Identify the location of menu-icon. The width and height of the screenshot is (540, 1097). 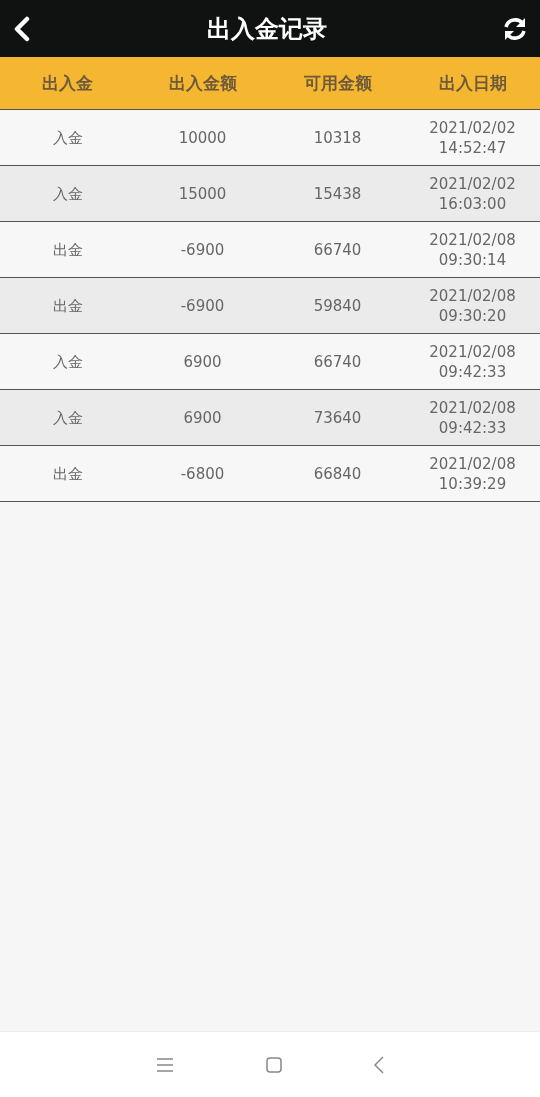
(165, 1064).